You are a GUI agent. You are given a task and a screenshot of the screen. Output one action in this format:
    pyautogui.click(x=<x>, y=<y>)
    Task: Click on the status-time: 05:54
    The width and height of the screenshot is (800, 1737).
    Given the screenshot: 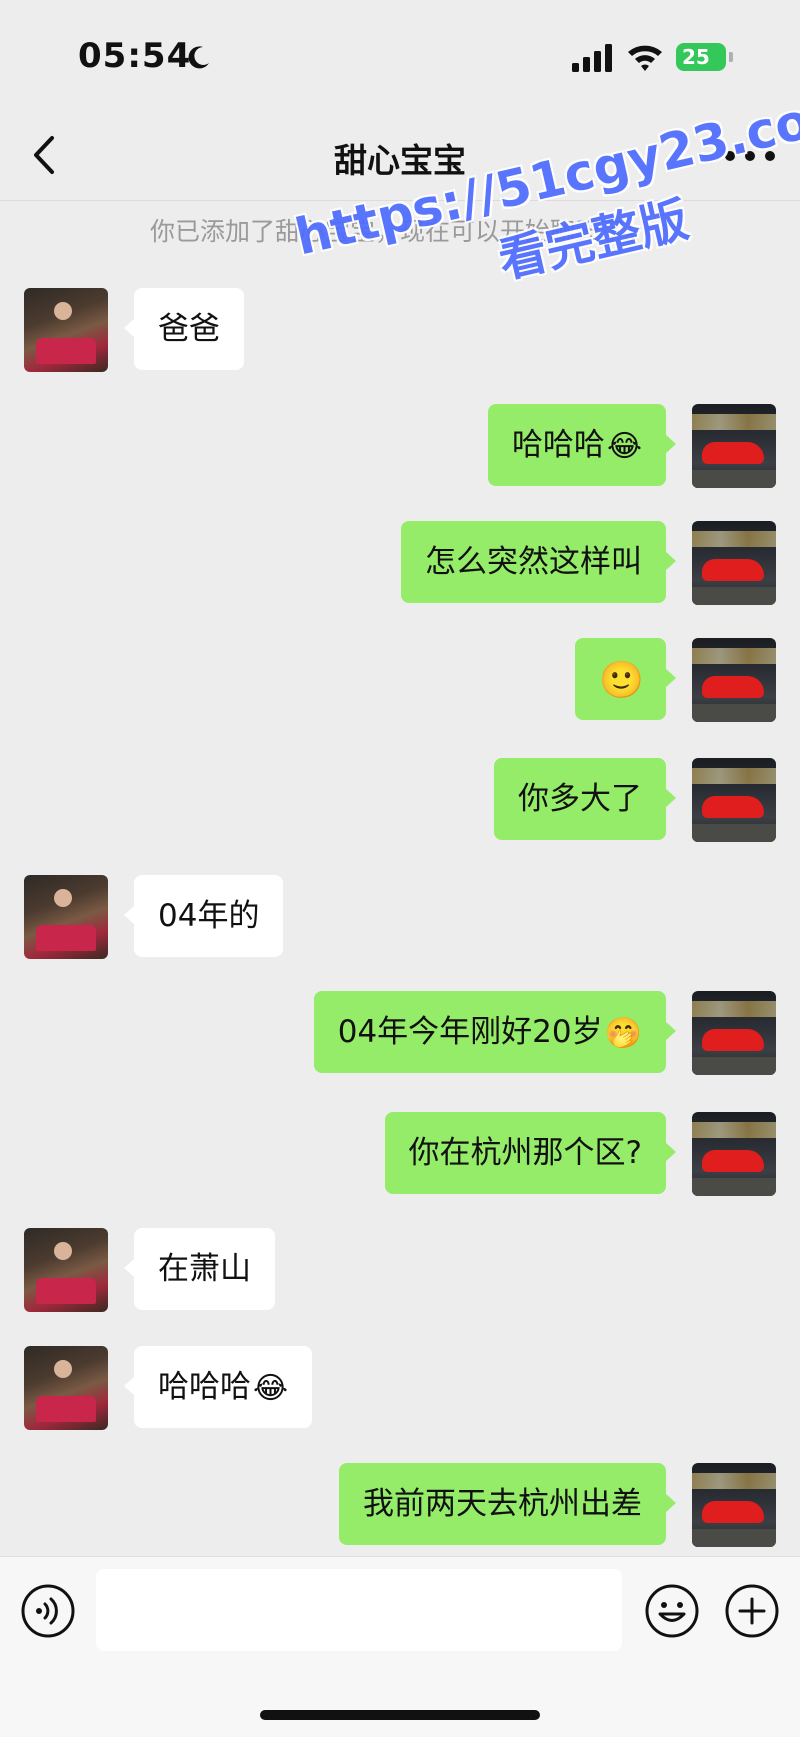 What is the action you would take?
    pyautogui.click(x=135, y=56)
    